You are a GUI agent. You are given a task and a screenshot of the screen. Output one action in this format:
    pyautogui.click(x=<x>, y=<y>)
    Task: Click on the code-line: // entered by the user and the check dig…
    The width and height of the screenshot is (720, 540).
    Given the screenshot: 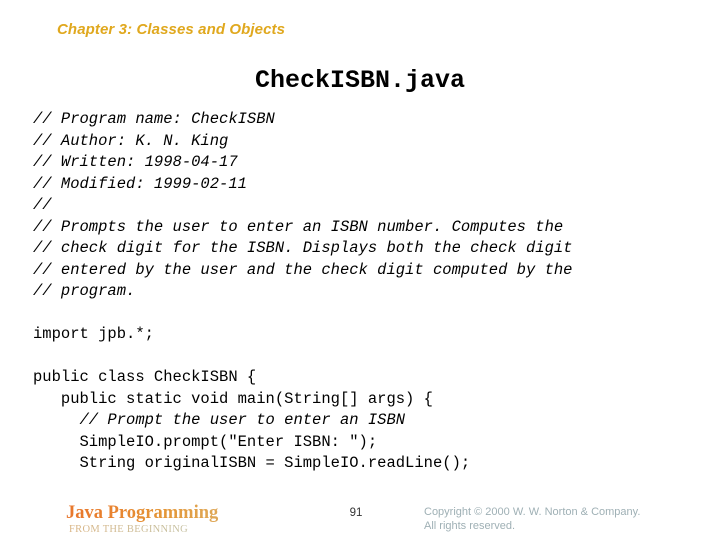 What is the action you would take?
    pyautogui.click(x=303, y=269)
    